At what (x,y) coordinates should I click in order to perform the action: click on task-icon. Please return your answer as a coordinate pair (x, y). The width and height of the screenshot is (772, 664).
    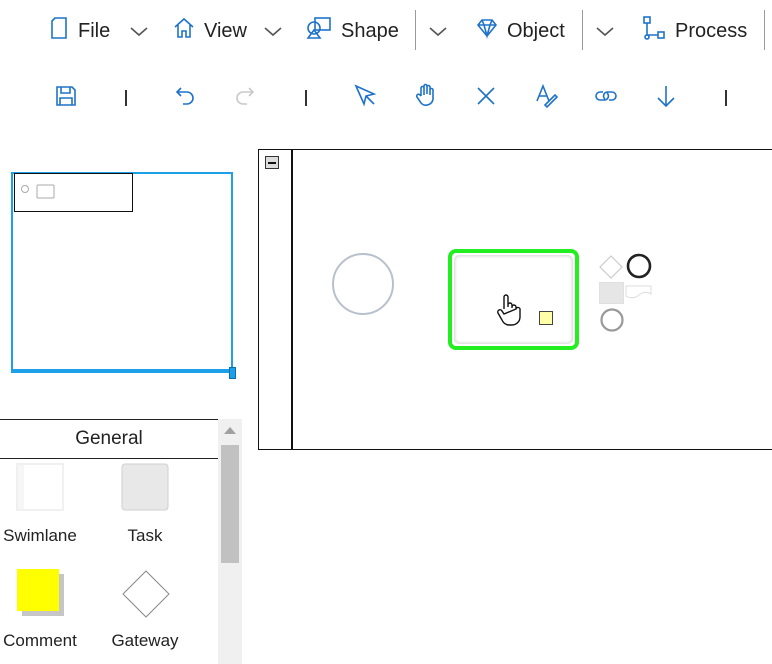
    Looking at the image, I should click on (145, 487).